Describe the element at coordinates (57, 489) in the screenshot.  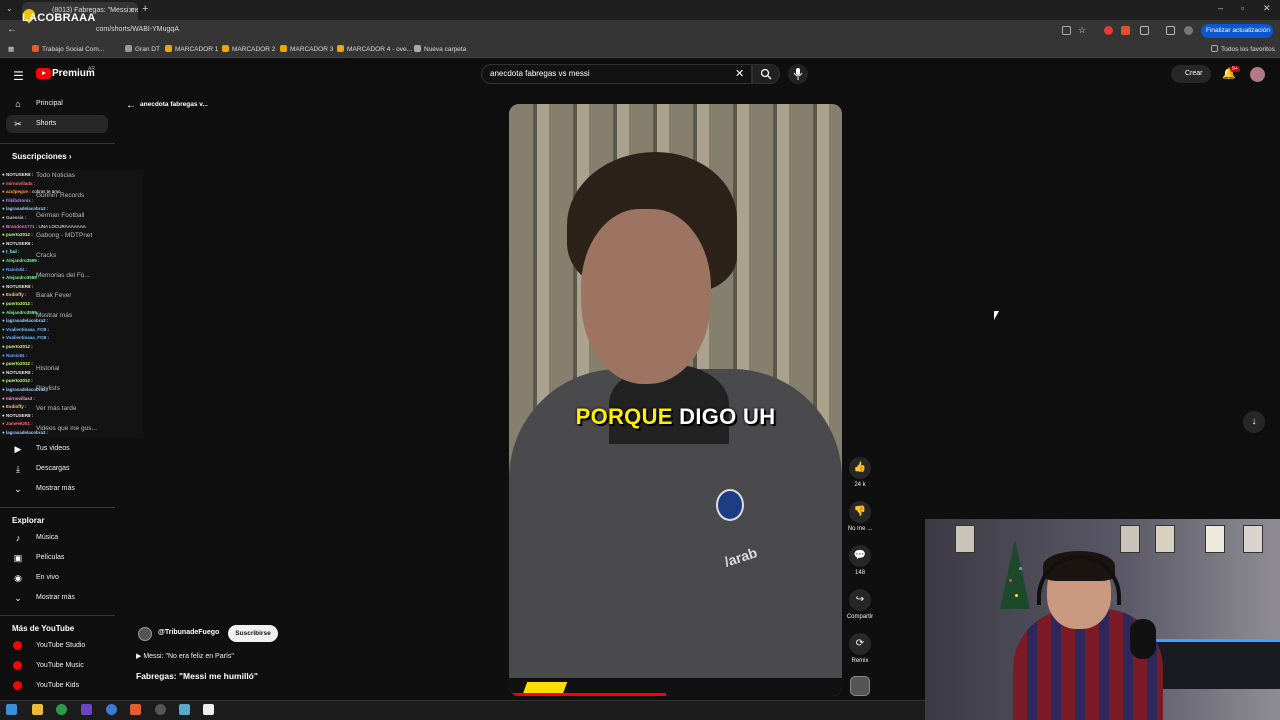
I see `sidebar-you-item: ⌄ Mostrar más` at that location.